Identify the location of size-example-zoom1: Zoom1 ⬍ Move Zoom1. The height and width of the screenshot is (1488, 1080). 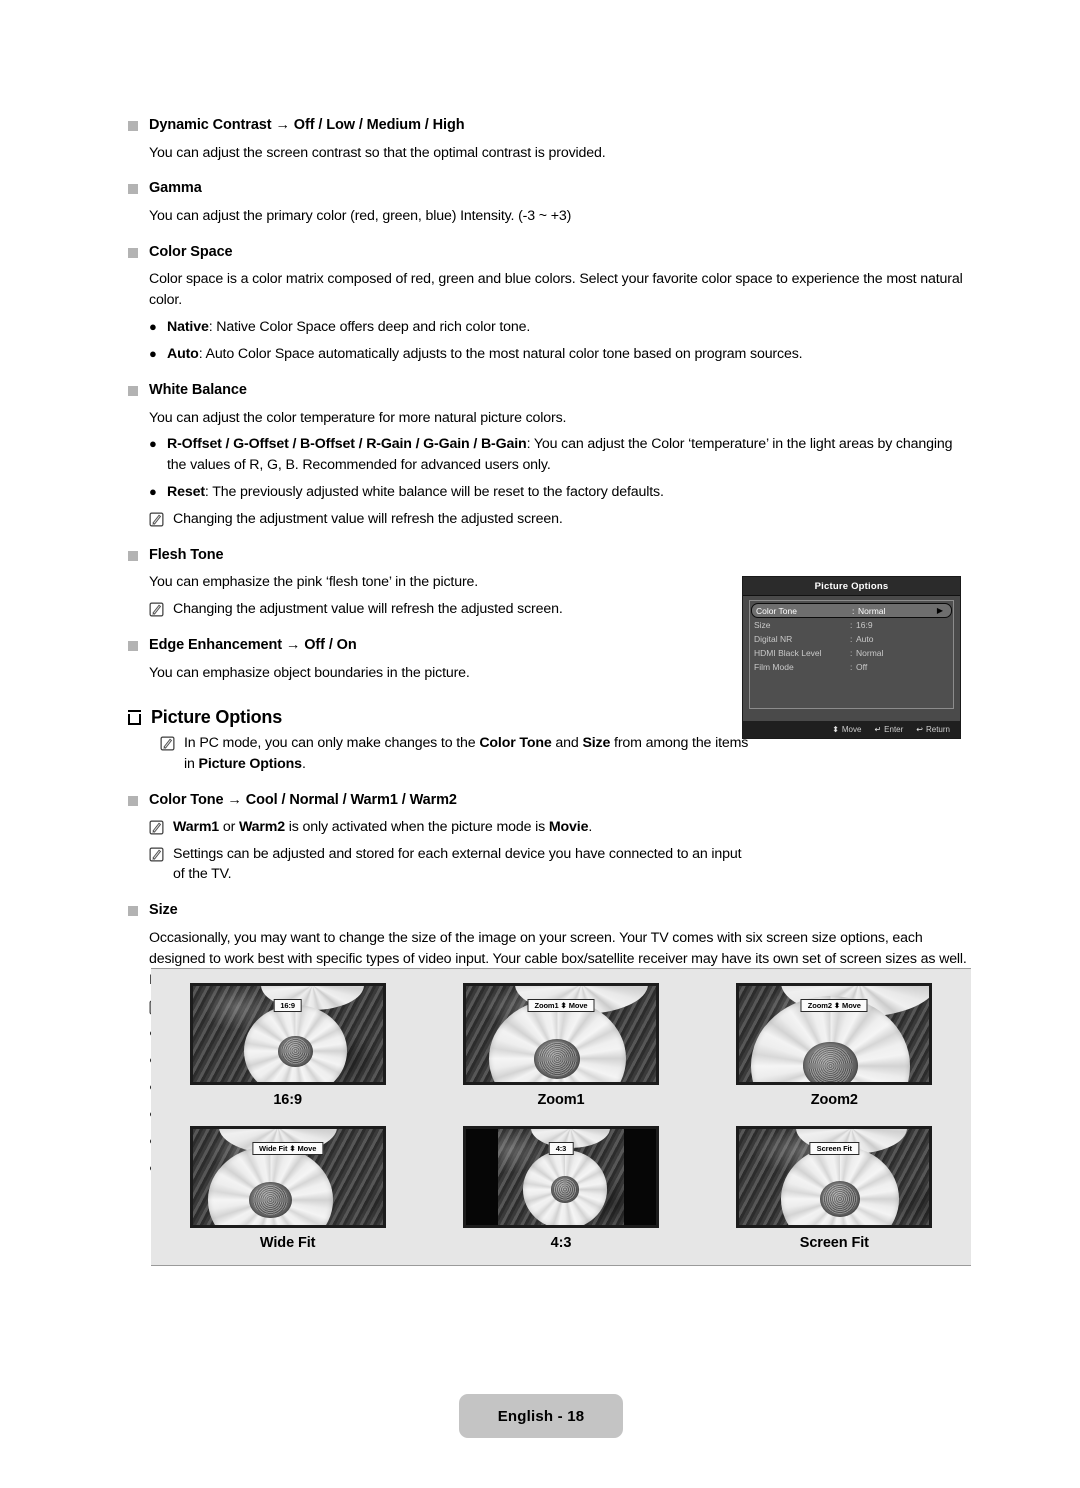
(561, 1045).